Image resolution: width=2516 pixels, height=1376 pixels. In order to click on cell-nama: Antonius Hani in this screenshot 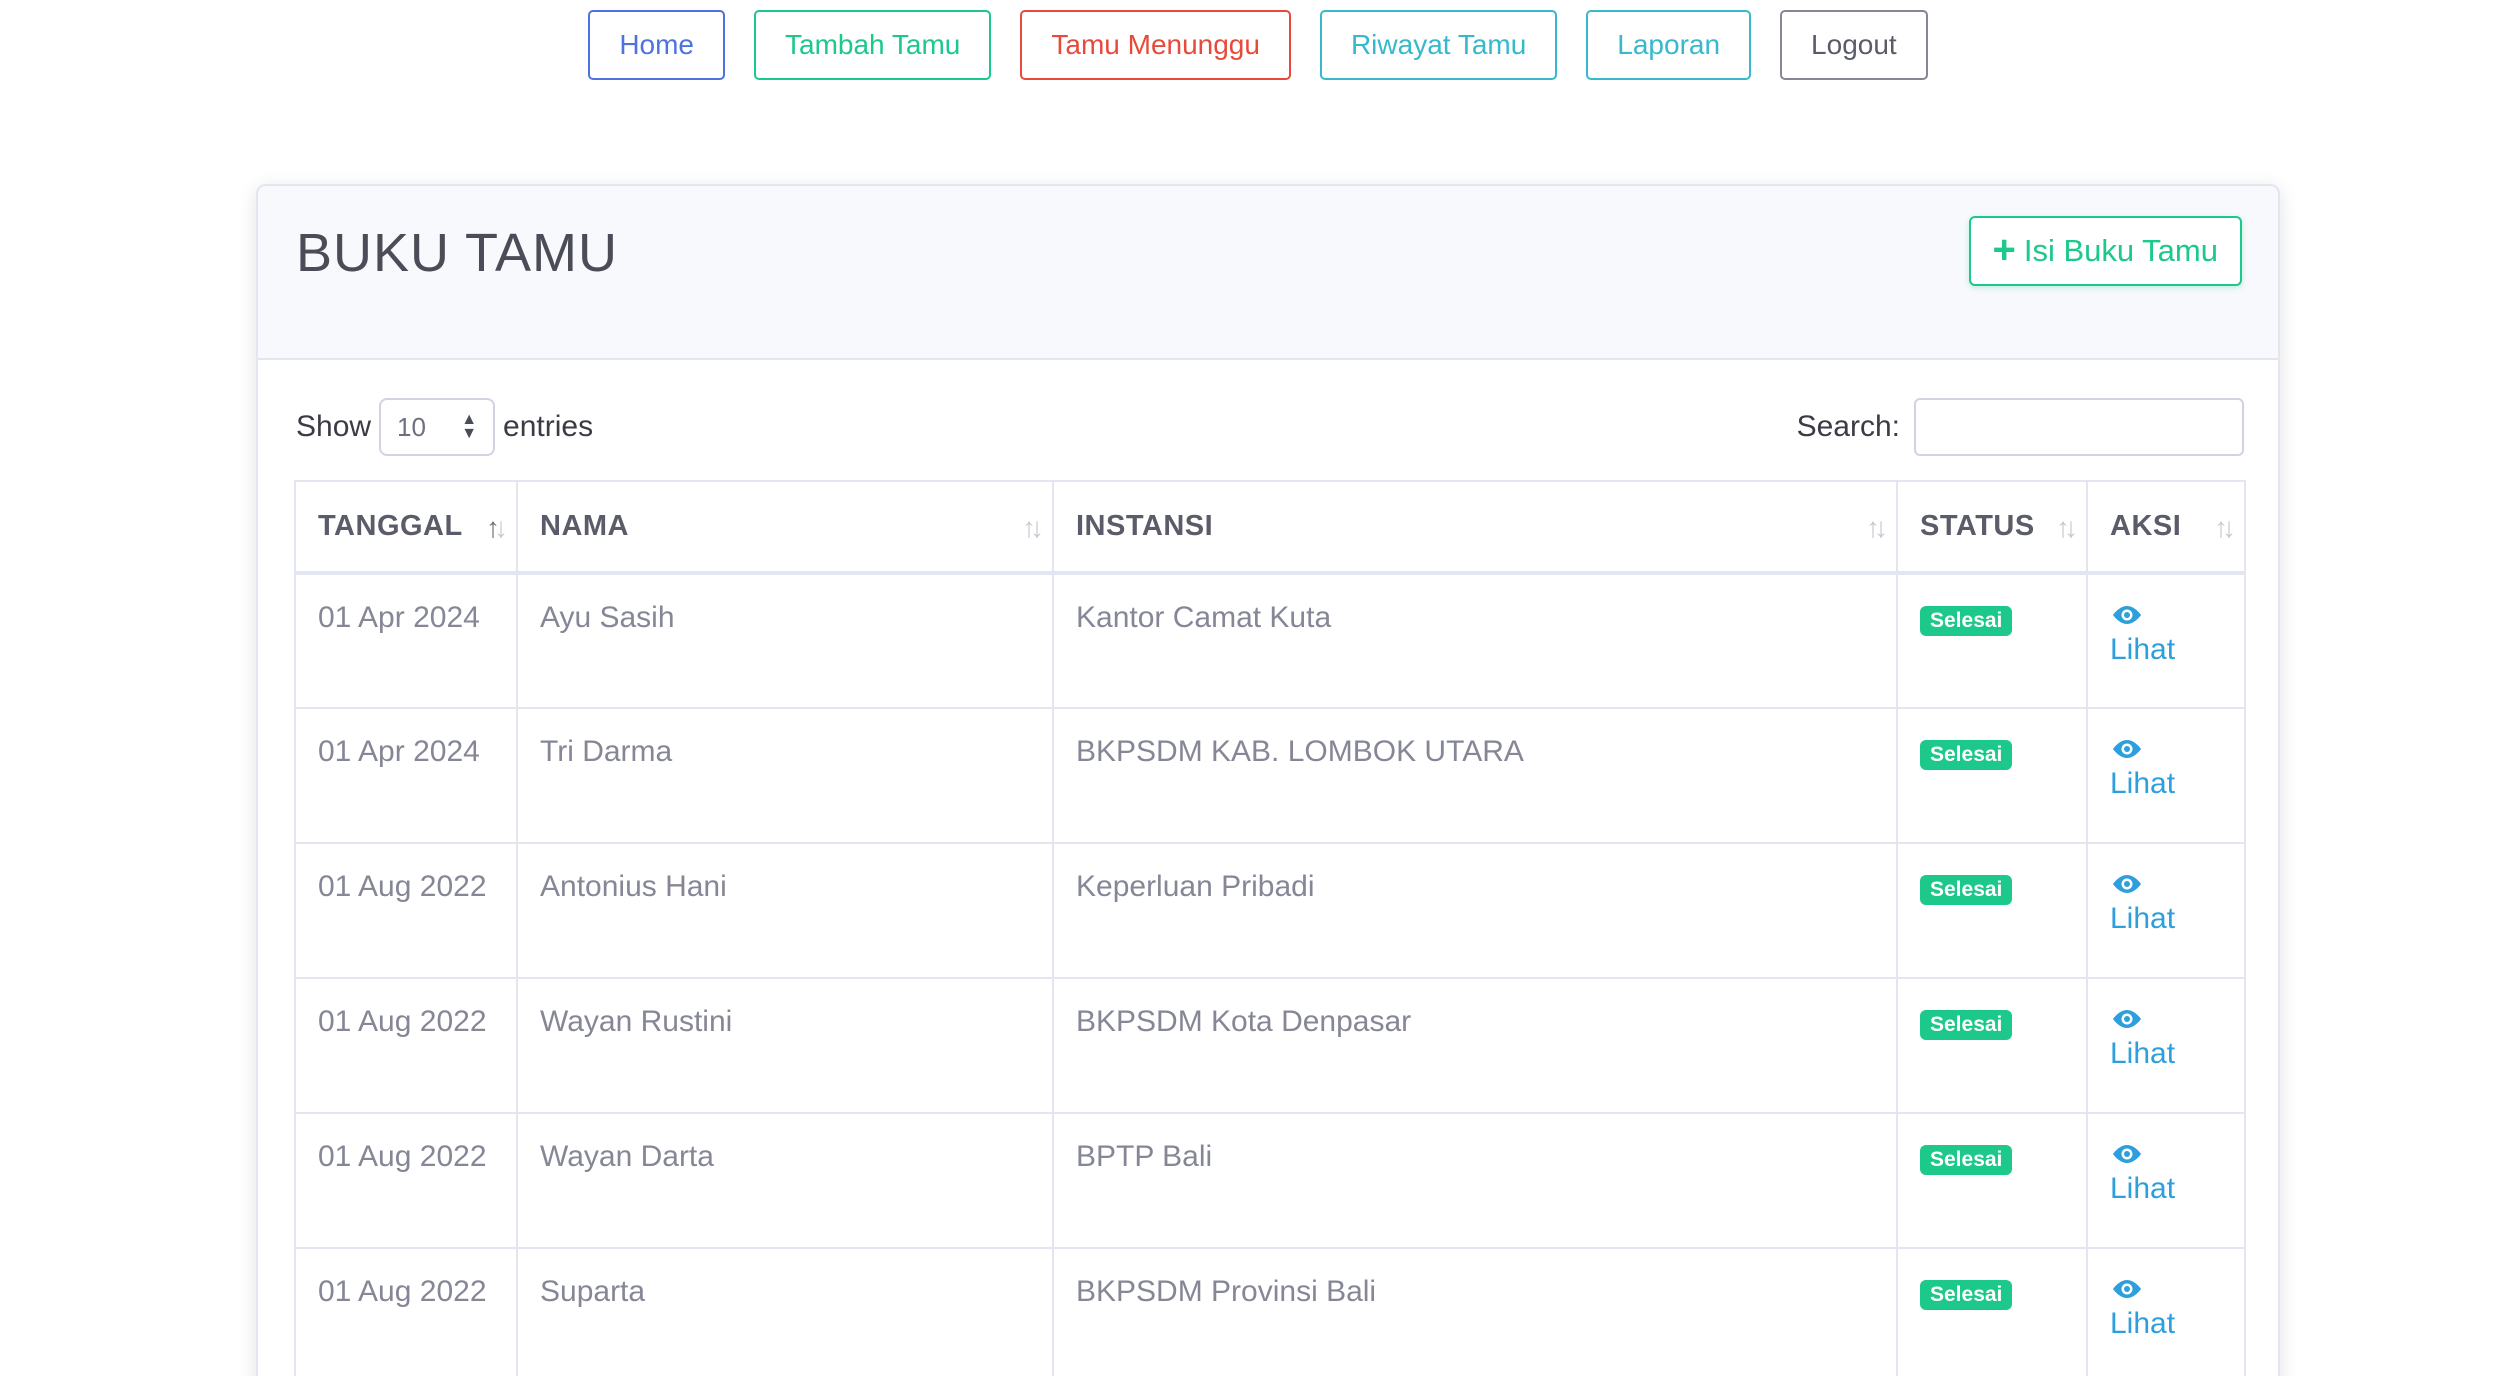, I will do `click(785, 911)`.